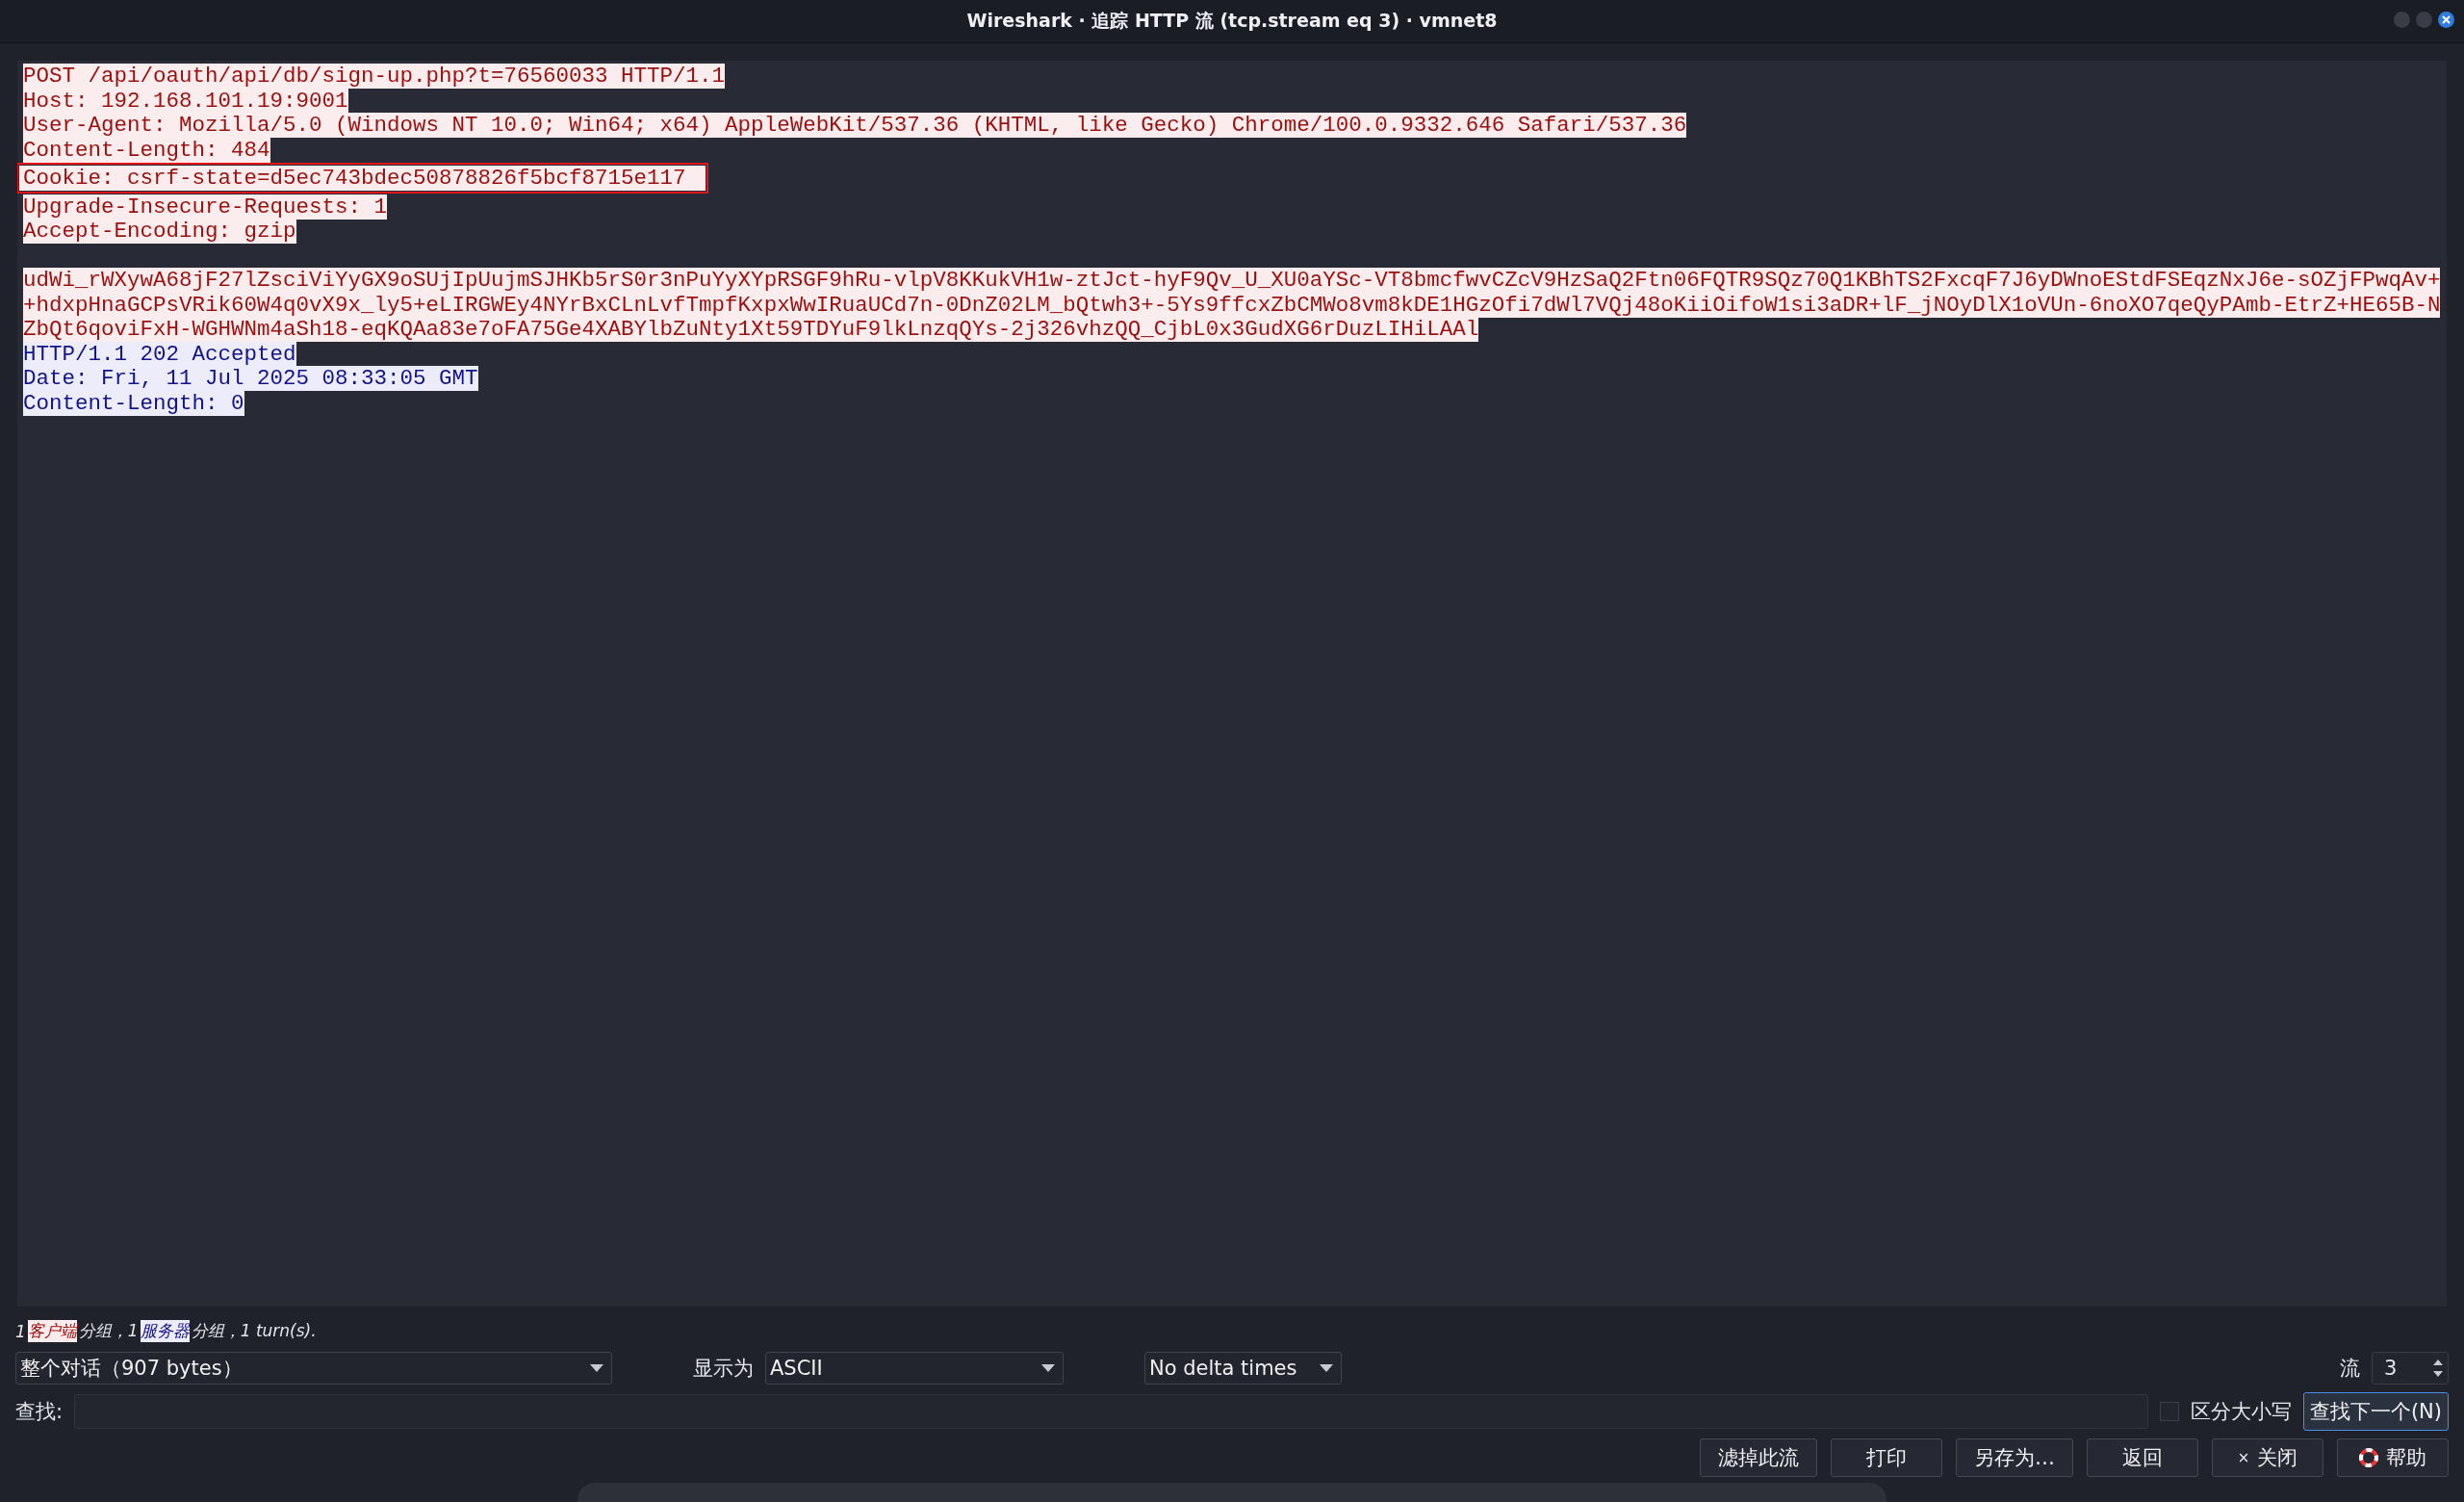  I want to click on minimize-button, so click(2402, 20).